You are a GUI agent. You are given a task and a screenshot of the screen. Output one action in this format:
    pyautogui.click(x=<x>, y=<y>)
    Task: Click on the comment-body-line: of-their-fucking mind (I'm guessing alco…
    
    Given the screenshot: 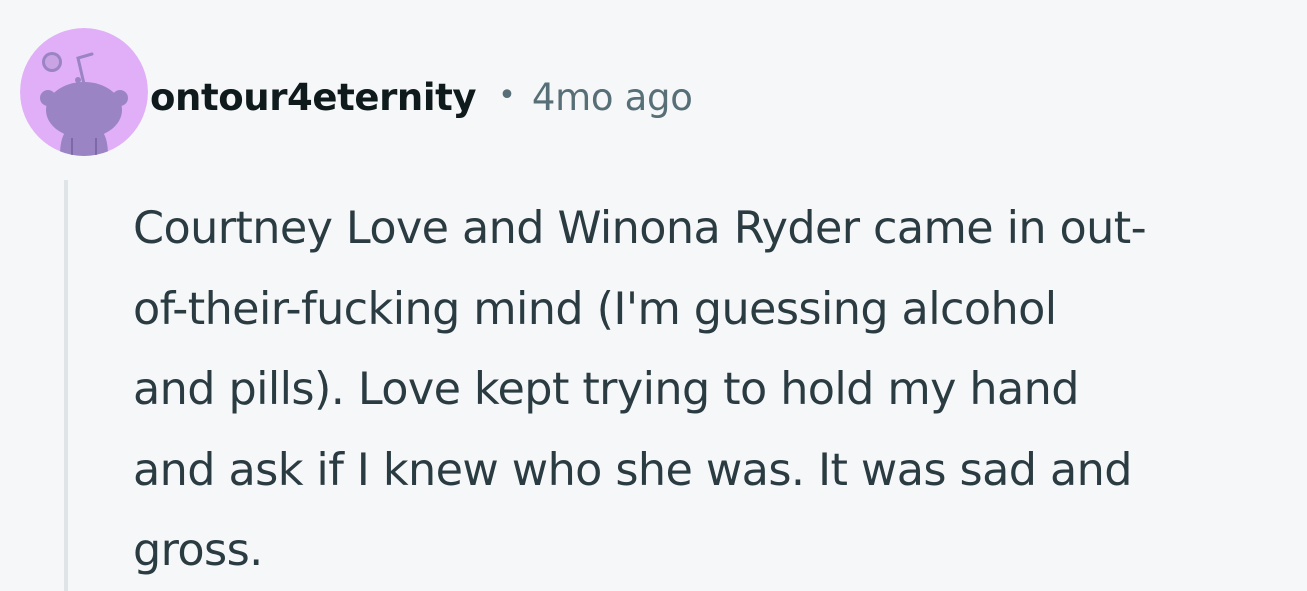 What is the action you would take?
    pyautogui.click(x=595, y=309)
    